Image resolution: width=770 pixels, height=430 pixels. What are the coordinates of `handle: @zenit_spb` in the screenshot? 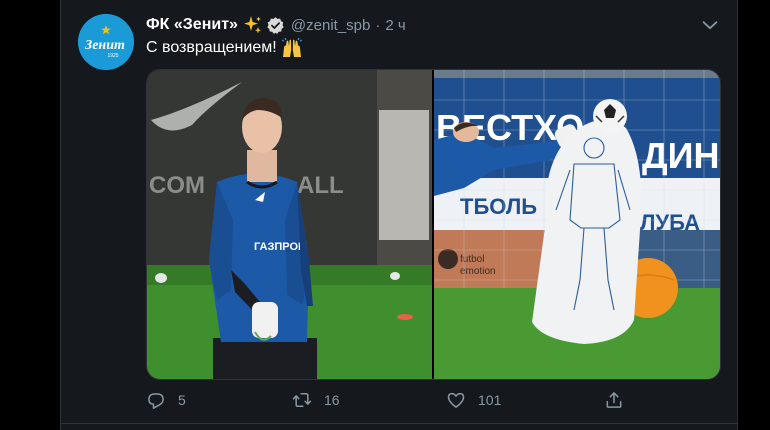 It's located at (330, 25).